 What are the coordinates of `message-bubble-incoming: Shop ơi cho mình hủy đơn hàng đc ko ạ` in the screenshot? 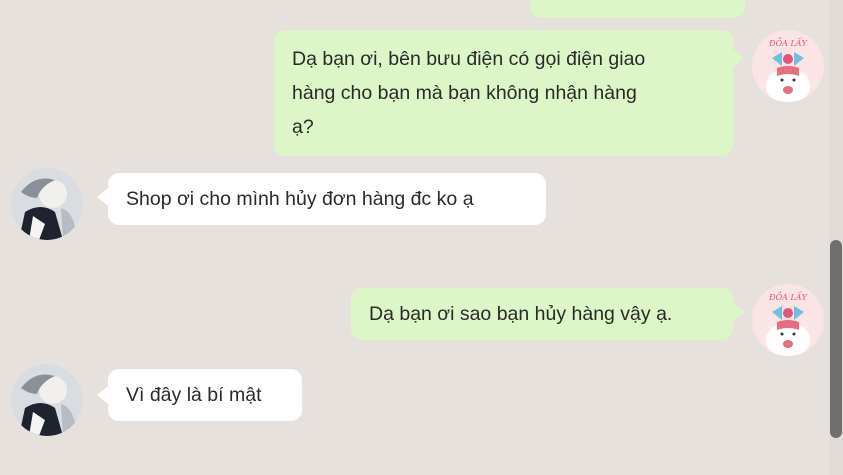 It's located at (327, 199).